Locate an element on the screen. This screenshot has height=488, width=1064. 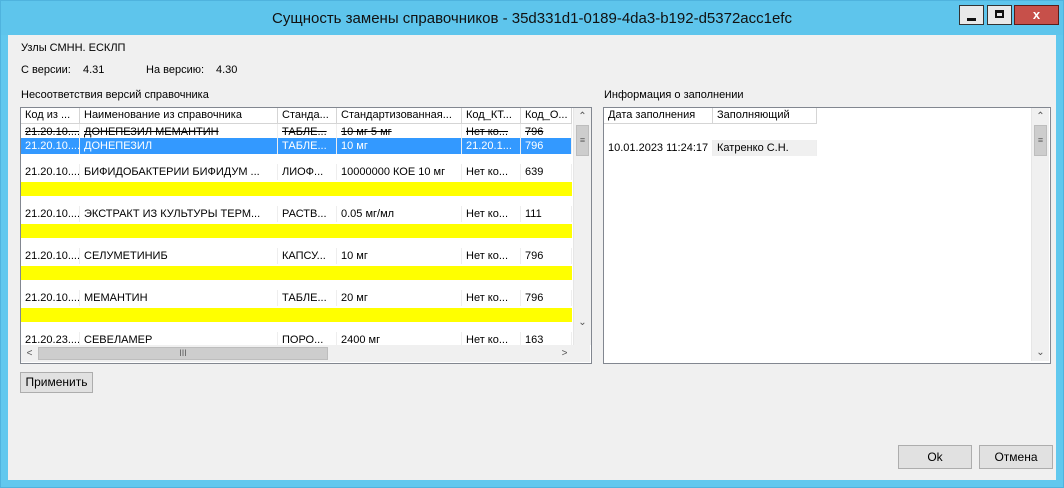
fill-info-vertical-scrollbar: ⌃ ≡ ⌄ is located at coordinates (1040, 234).